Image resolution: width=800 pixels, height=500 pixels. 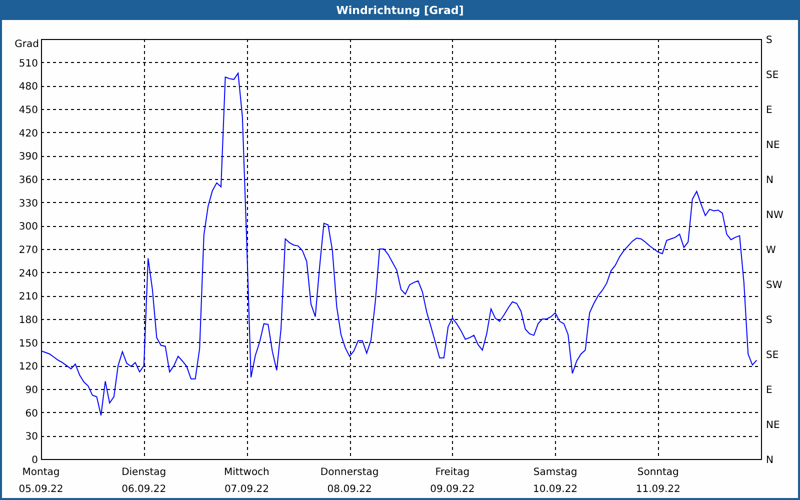 What do you see at coordinates (400, 10) in the screenshot?
I see `window-title: Windrichtung [Grad]` at bounding box center [400, 10].